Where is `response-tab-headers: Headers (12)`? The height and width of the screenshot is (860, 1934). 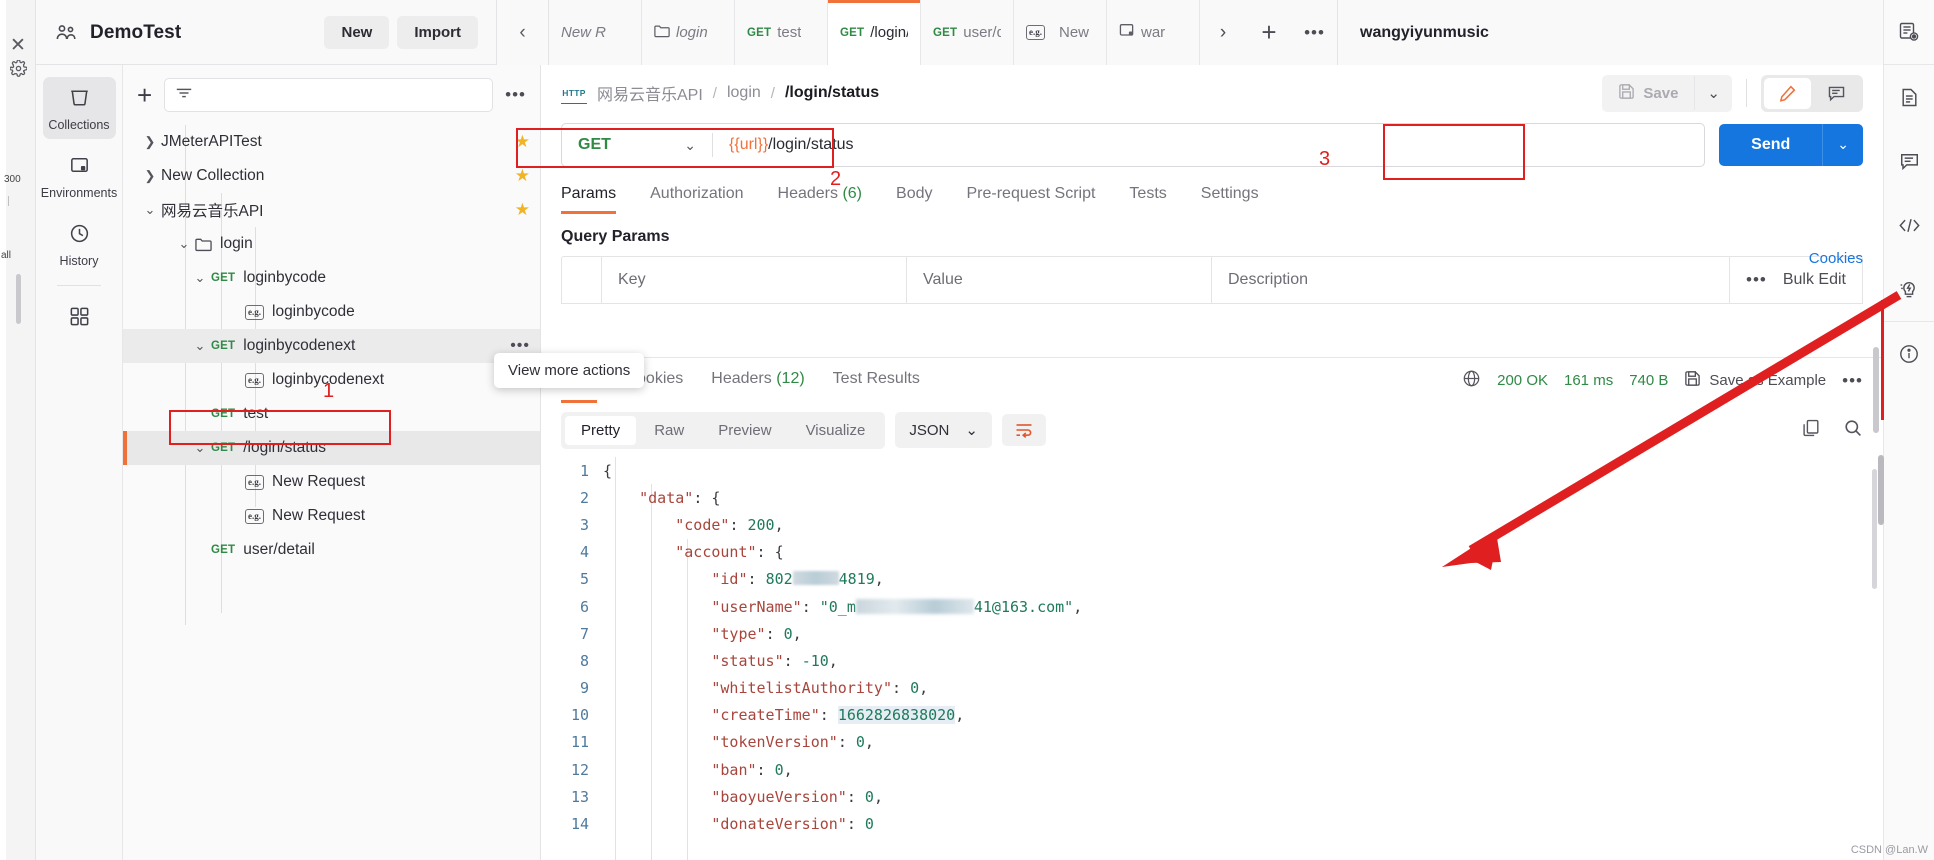
response-tab-headers: Headers (12) is located at coordinates (757, 381).